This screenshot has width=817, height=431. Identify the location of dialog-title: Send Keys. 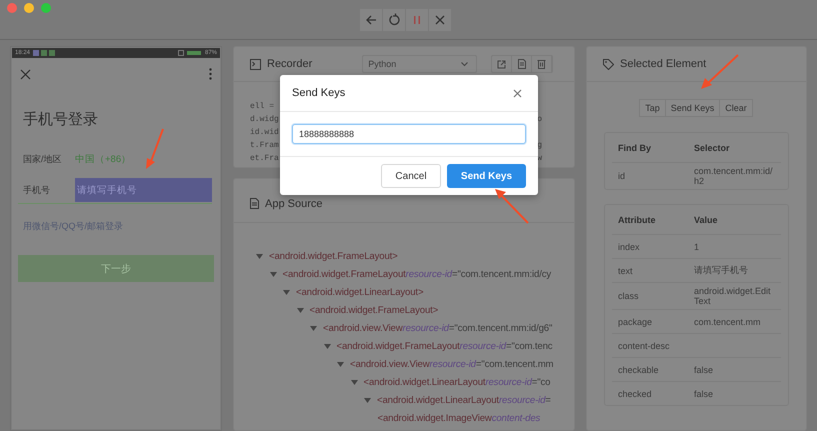
(319, 93).